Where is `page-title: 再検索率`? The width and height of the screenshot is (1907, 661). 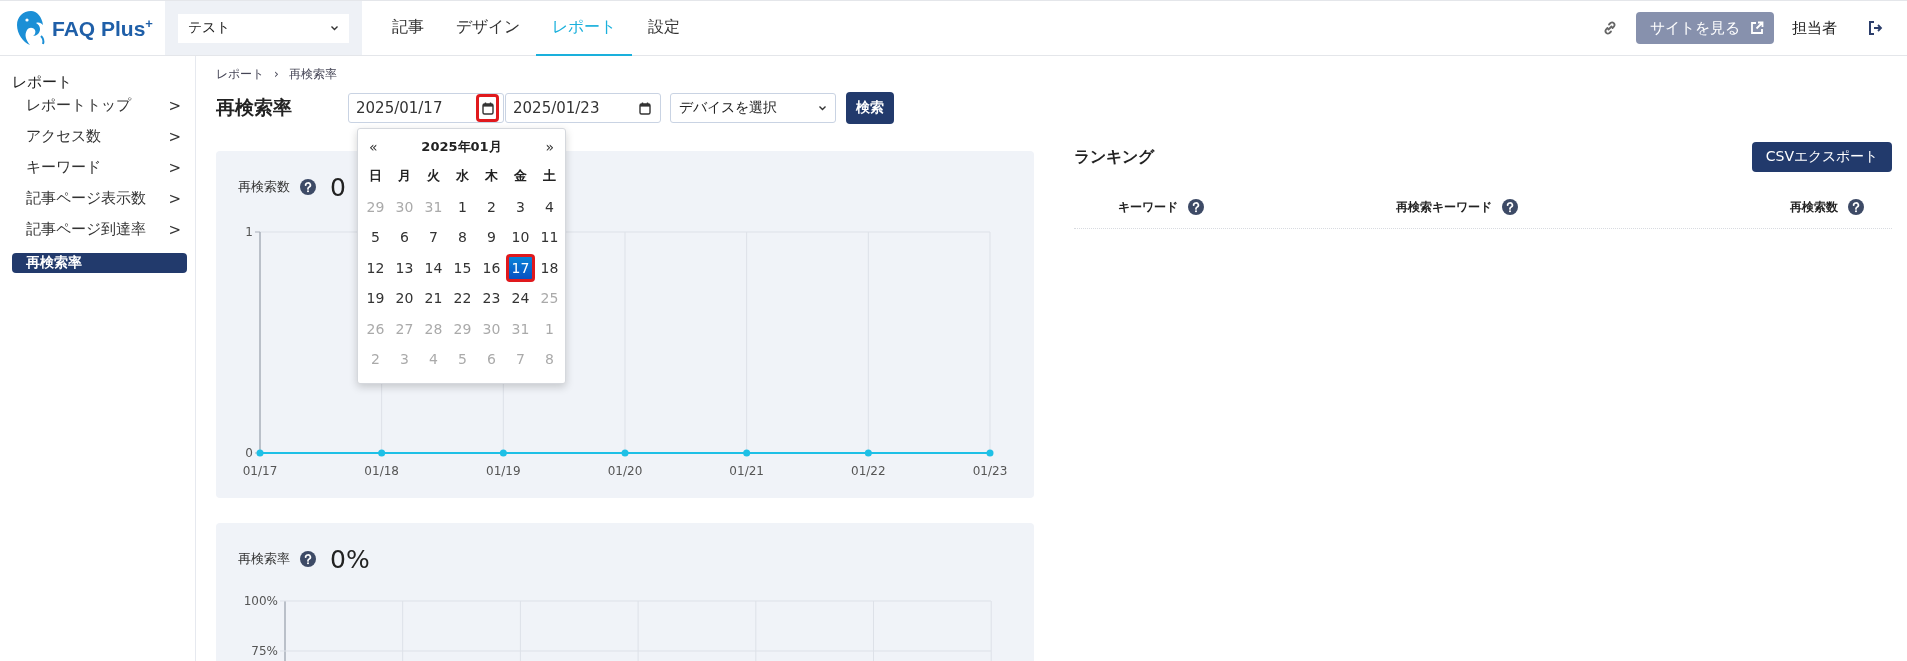 page-title: 再検索率 is located at coordinates (254, 107).